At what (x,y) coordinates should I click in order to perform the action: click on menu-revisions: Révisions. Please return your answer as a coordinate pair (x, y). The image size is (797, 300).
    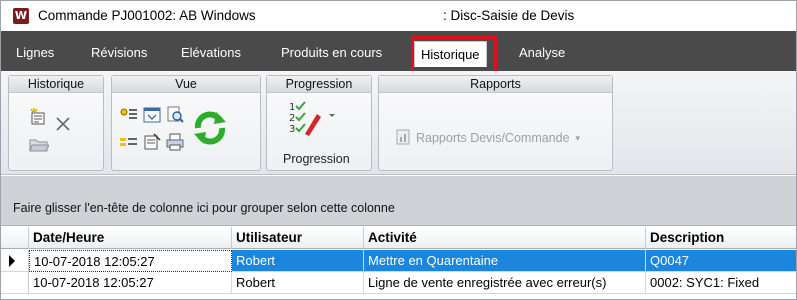
    Looking at the image, I should click on (119, 52).